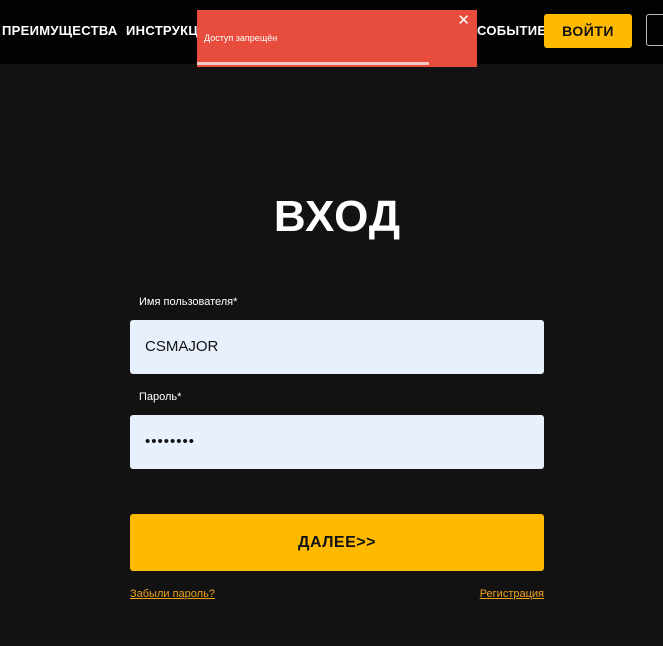 The width and height of the screenshot is (663, 646). I want to click on password-label: Пароль*, so click(160, 397).